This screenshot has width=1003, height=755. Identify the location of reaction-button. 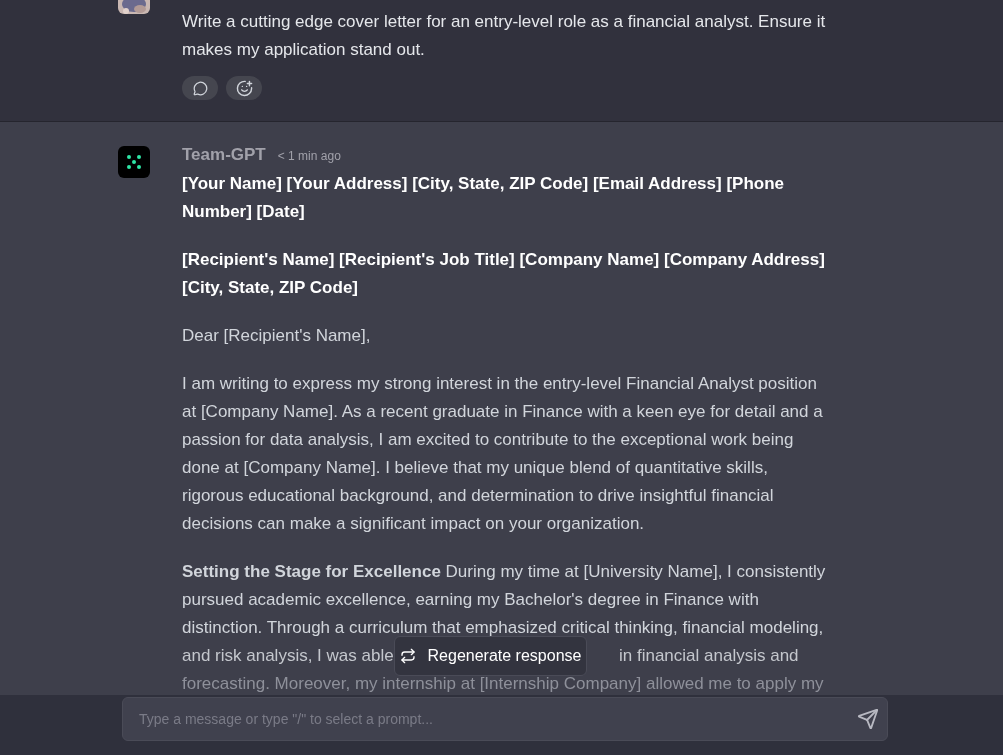
(244, 88).